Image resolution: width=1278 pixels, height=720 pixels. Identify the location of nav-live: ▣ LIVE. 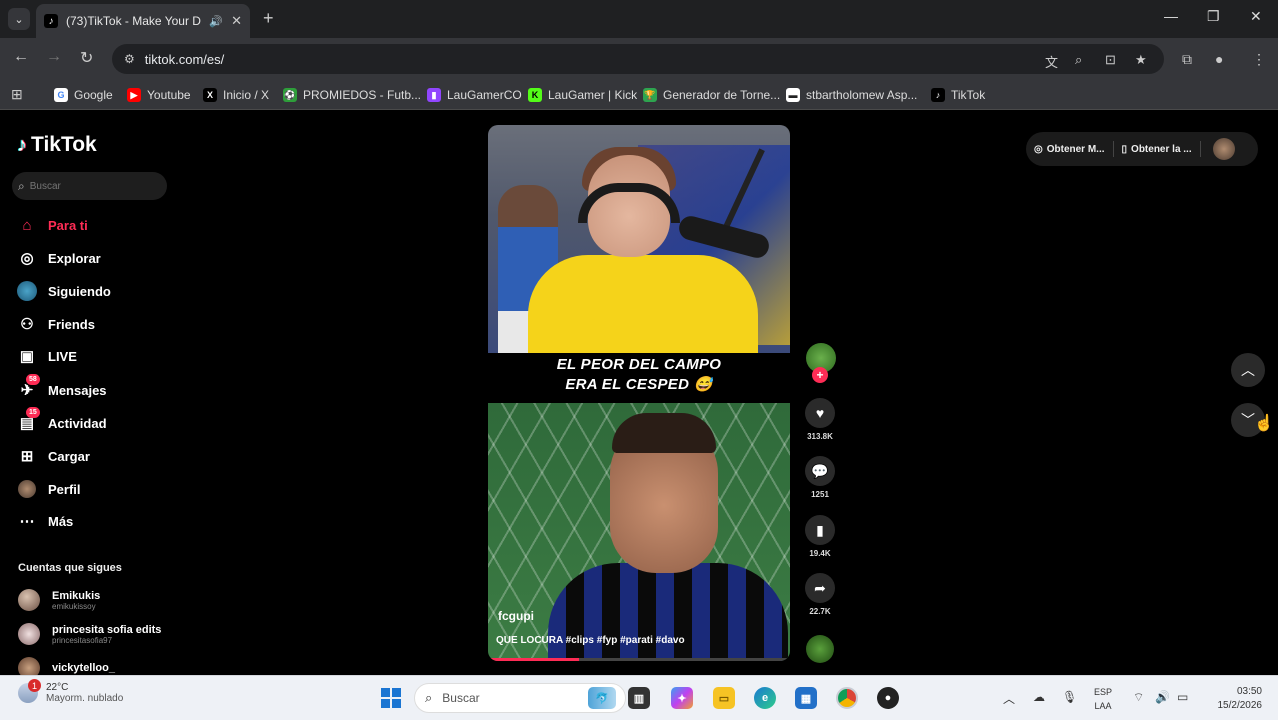
(47, 356).